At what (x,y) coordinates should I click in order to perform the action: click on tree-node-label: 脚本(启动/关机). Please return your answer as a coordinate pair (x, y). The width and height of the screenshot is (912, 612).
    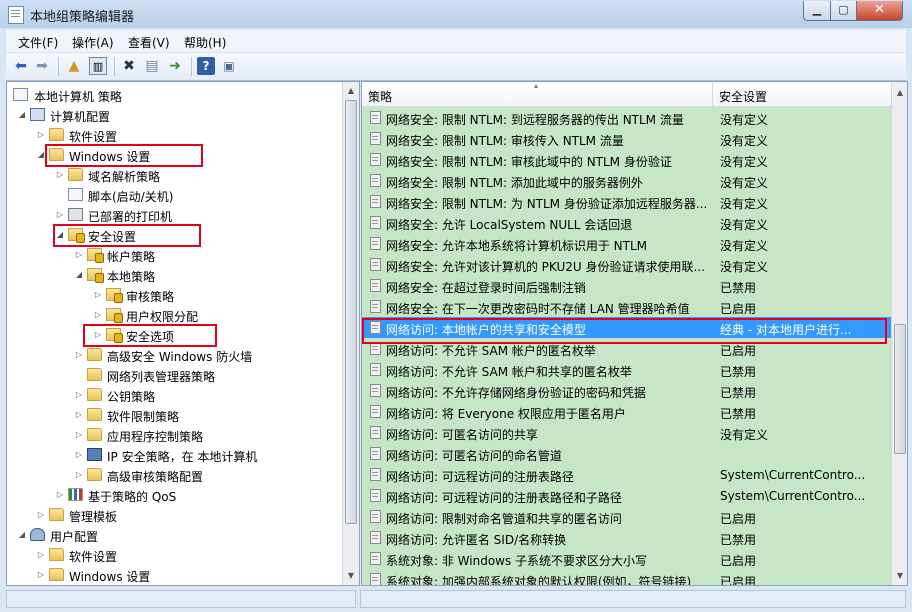
    Looking at the image, I should click on (131, 197).